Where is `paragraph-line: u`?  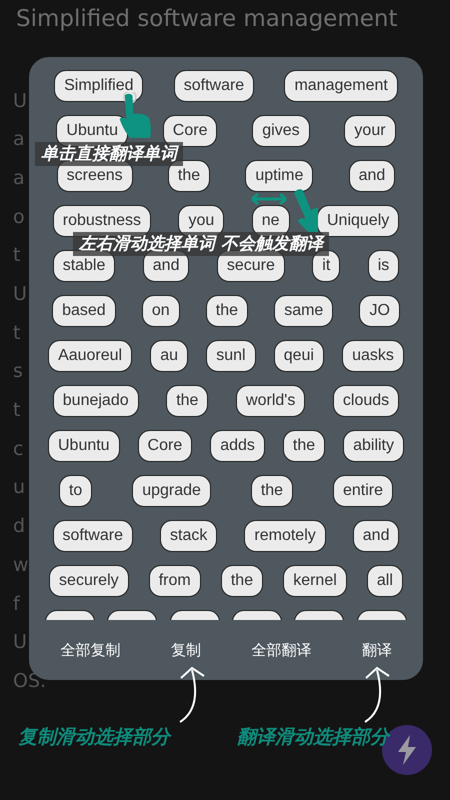
paragraph-line: u is located at coordinates (19, 487).